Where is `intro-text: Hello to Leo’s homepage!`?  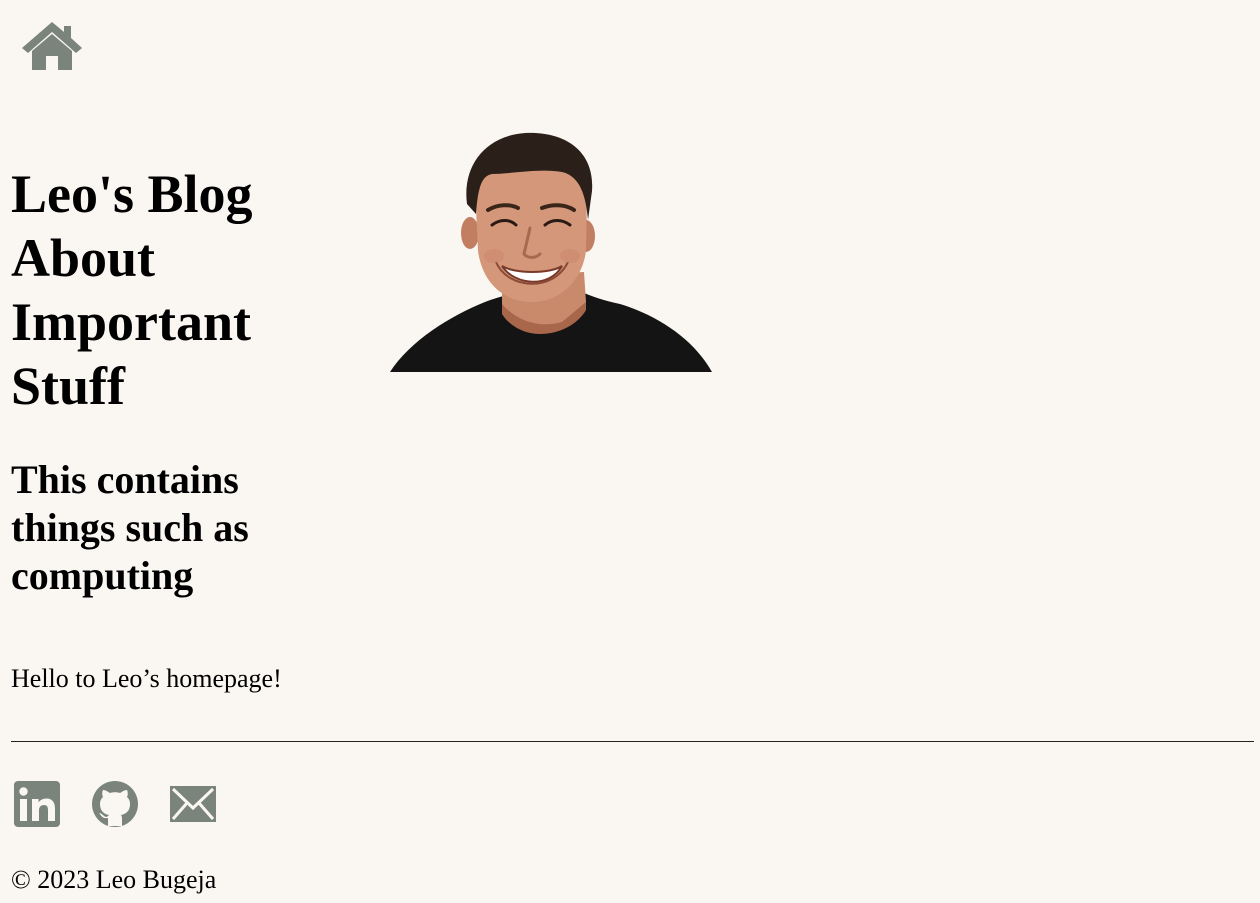 intro-text: Hello to Leo’s homepage! is located at coordinates (146, 678).